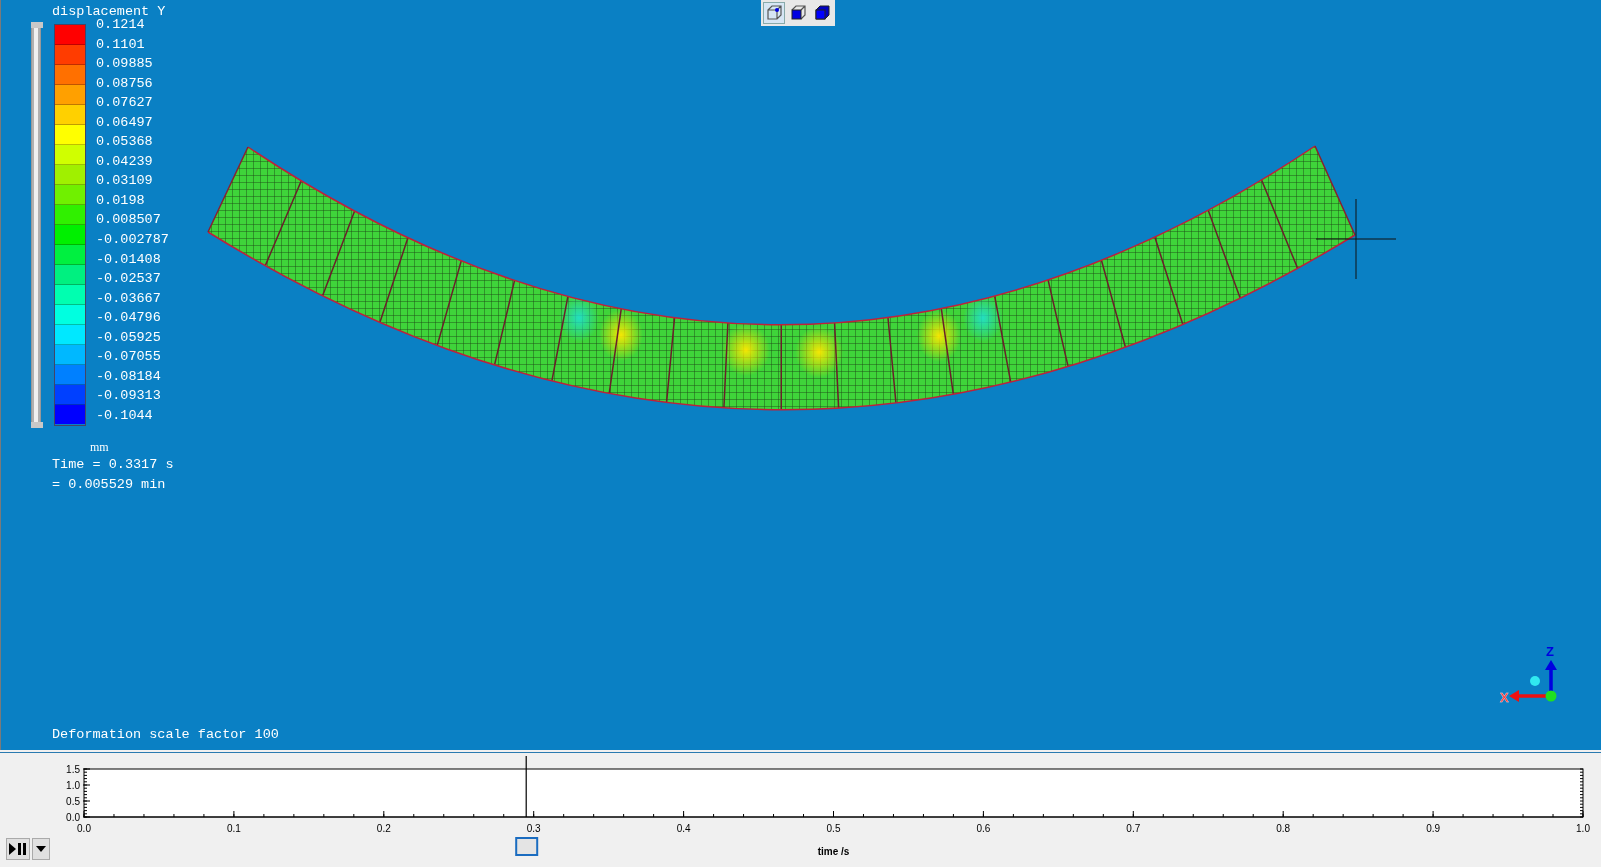 This screenshot has height=867, width=1601. Describe the element at coordinates (1283, 828) in the screenshot. I see `tick-label: 0.8` at that location.